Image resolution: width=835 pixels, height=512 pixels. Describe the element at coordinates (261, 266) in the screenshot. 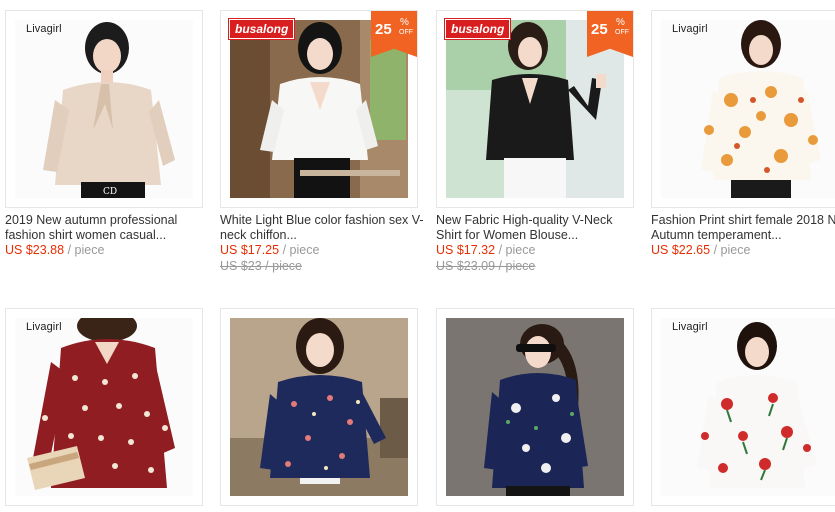

I see `original-price: US $23 / piece` at that location.